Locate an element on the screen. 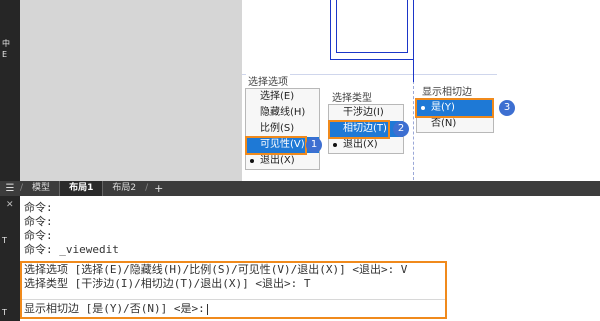 This screenshot has width=600, height=321. menu-item-label: 干涉边(I) is located at coordinates (363, 112).